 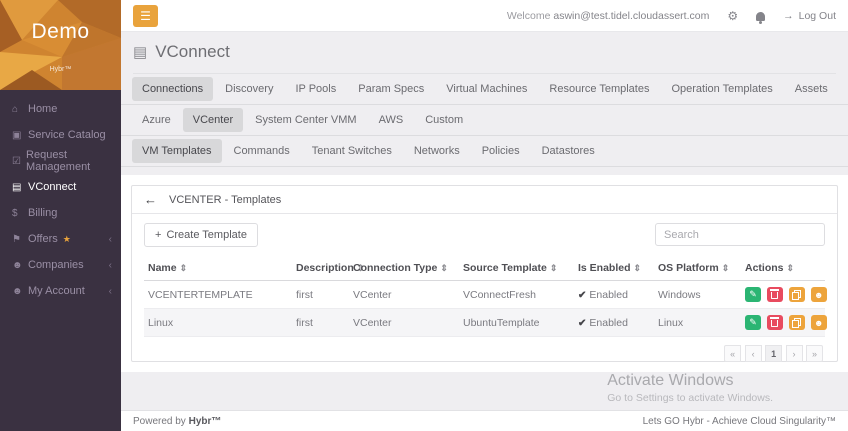 What do you see at coordinates (60, 45) in the screenshot?
I see `logo-polygon-art` at bounding box center [60, 45].